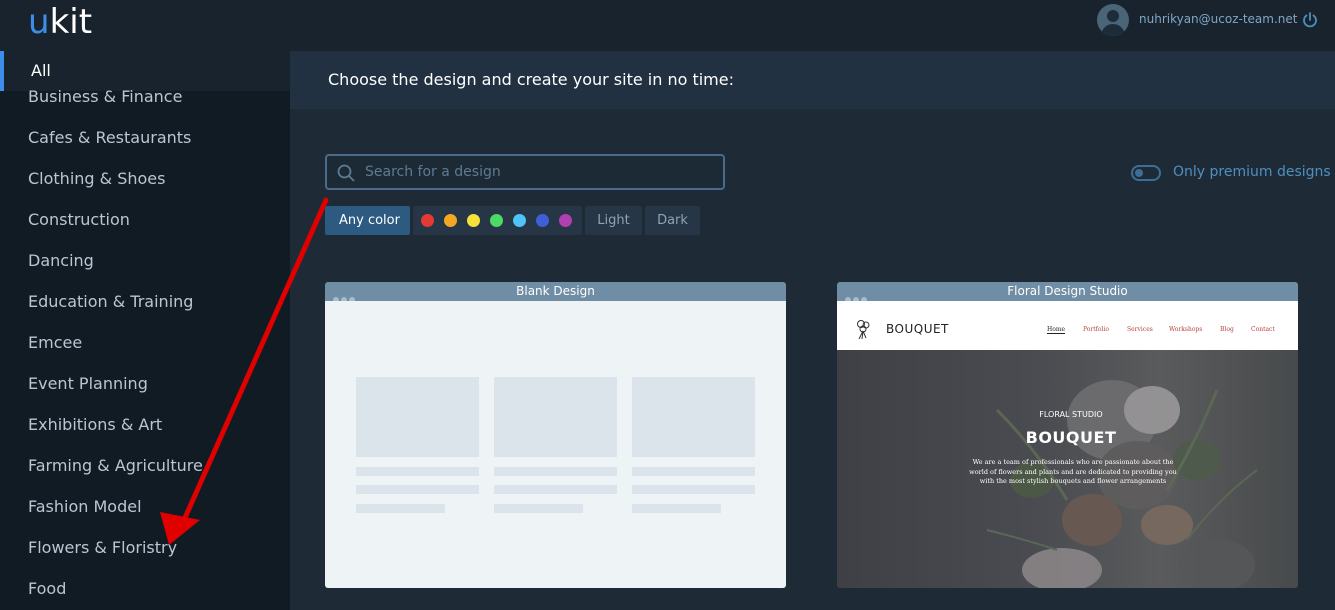 The width and height of the screenshot is (1335, 610). What do you see at coordinates (1071, 437) in the screenshot?
I see `preview-hero-title: BOUQUET` at bounding box center [1071, 437].